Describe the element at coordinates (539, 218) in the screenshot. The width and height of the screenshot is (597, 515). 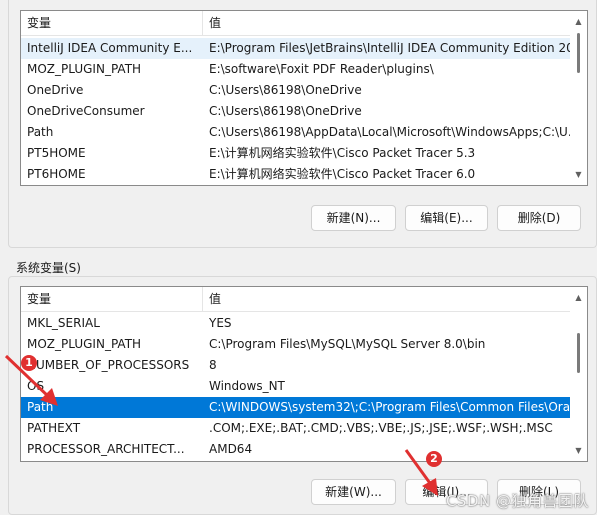
I see `user-delete-button: 删除(D)` at that location.